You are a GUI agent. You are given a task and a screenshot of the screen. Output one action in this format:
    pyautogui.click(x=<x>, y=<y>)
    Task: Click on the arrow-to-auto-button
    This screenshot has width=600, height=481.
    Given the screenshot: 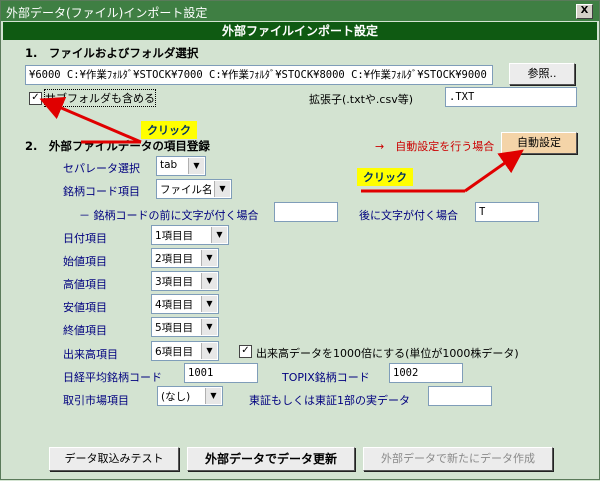 What is the action you would take?
    pyautogui.click(x=494, y=171)
    